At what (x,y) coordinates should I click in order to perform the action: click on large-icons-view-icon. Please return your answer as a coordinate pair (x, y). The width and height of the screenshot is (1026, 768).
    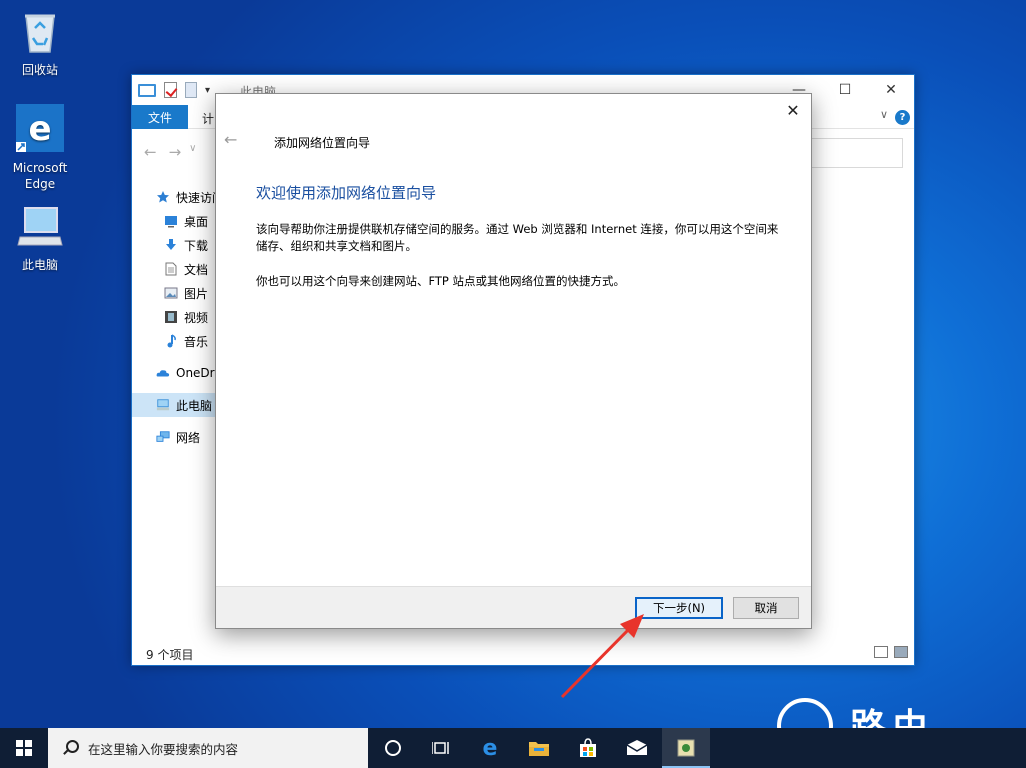
    Looking at the image, I should click on (901, 652).